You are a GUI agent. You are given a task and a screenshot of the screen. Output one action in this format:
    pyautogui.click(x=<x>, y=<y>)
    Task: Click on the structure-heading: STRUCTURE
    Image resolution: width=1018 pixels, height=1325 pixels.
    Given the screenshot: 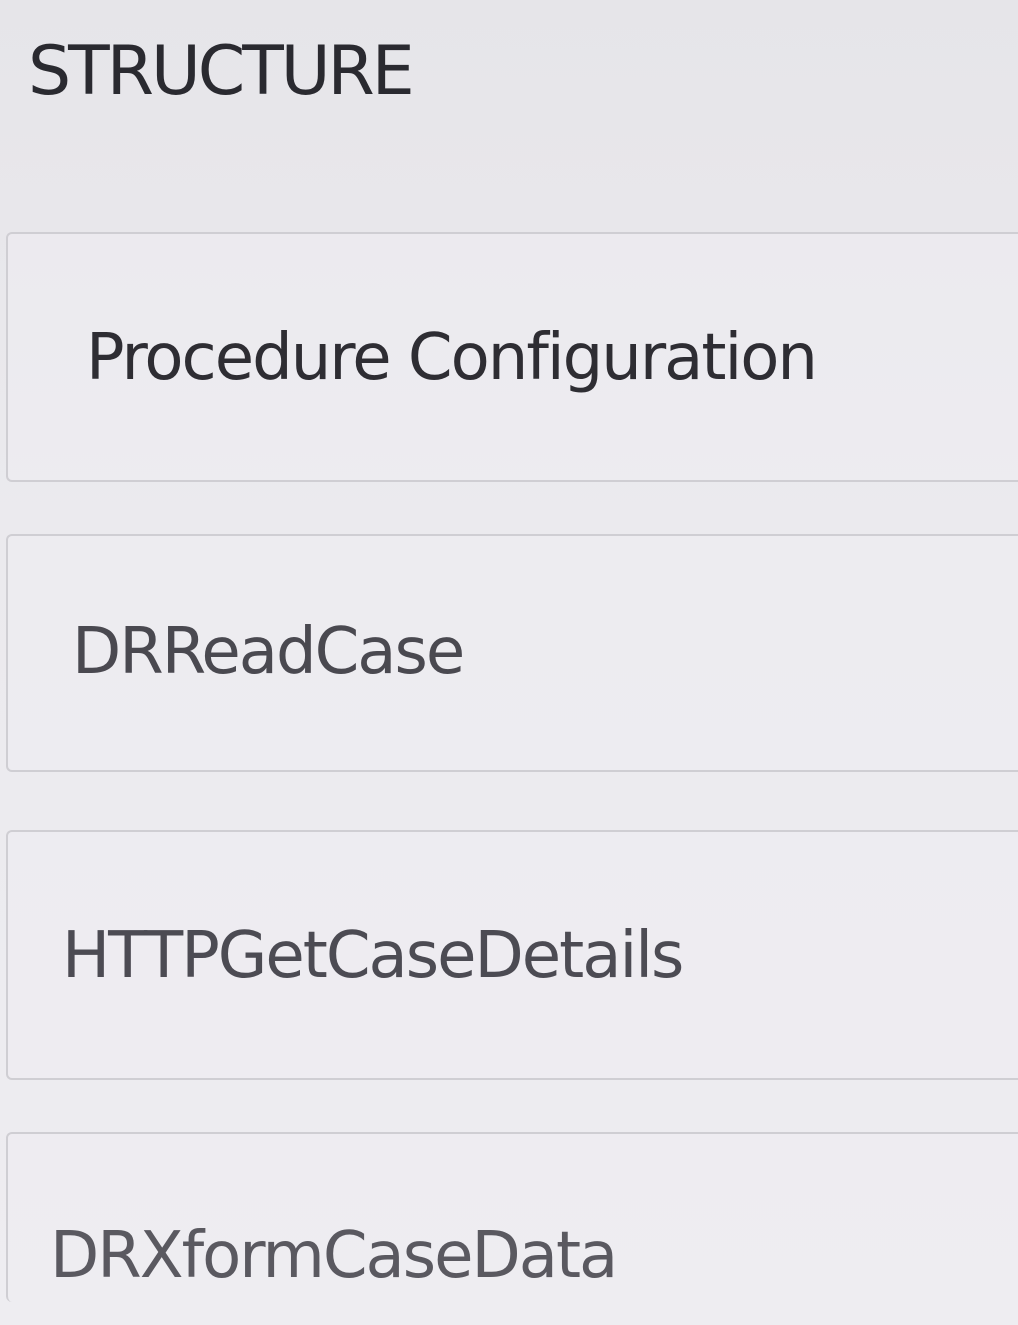 What is the action you would take?
    pyautogui.click(x=221, y=71)
    